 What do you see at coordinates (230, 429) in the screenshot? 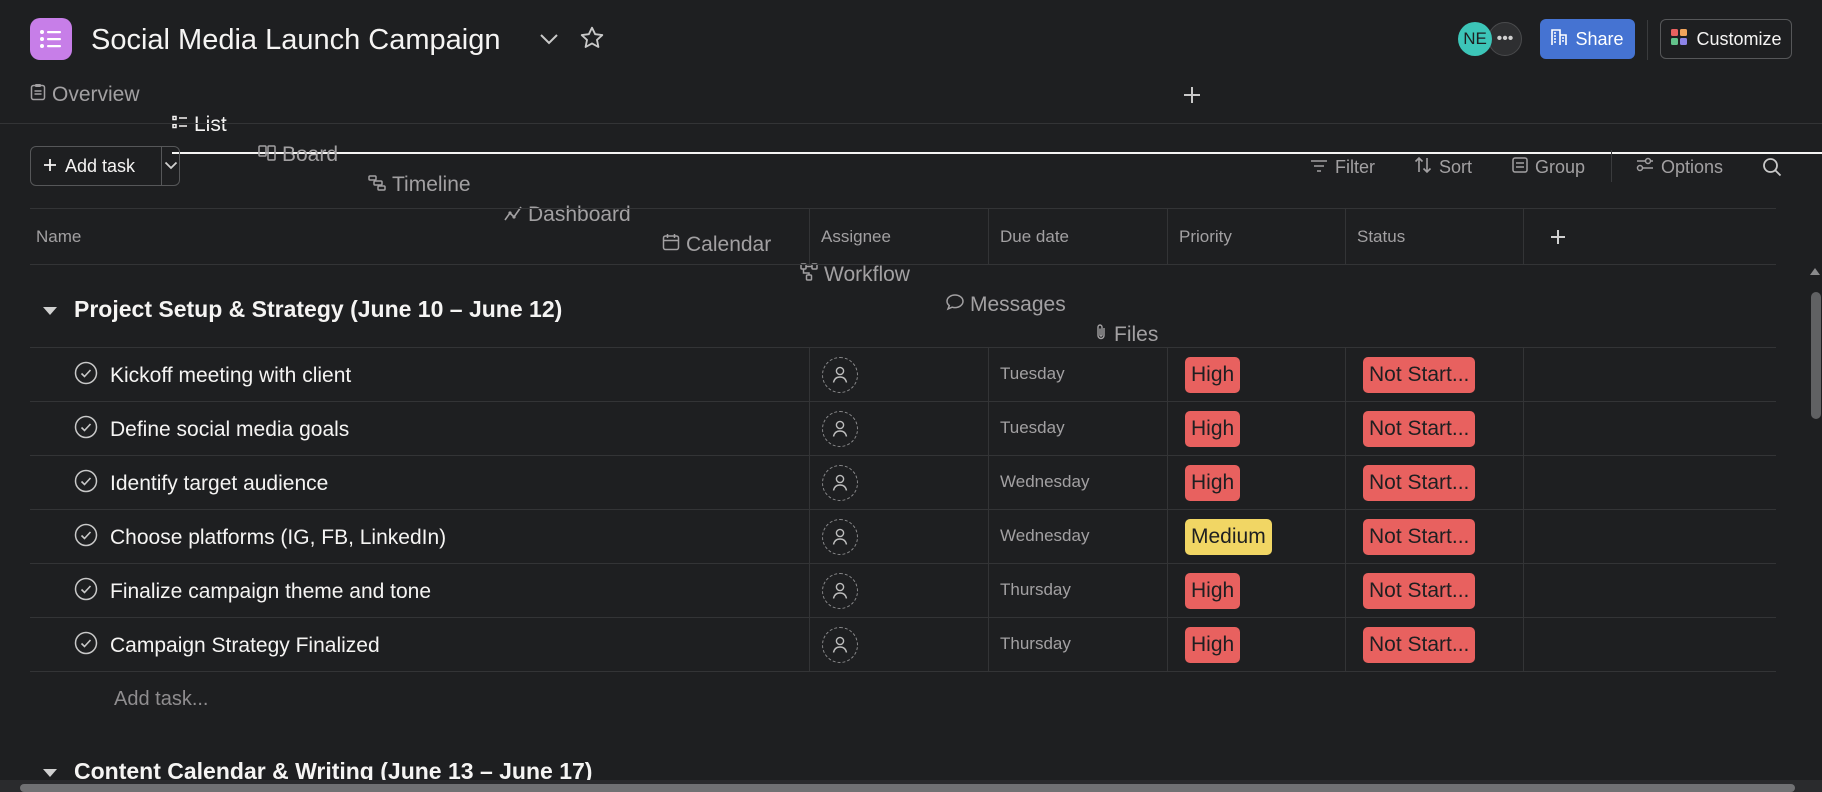
I see `task-name: Define social media goals` at bounding box center [230, 429].